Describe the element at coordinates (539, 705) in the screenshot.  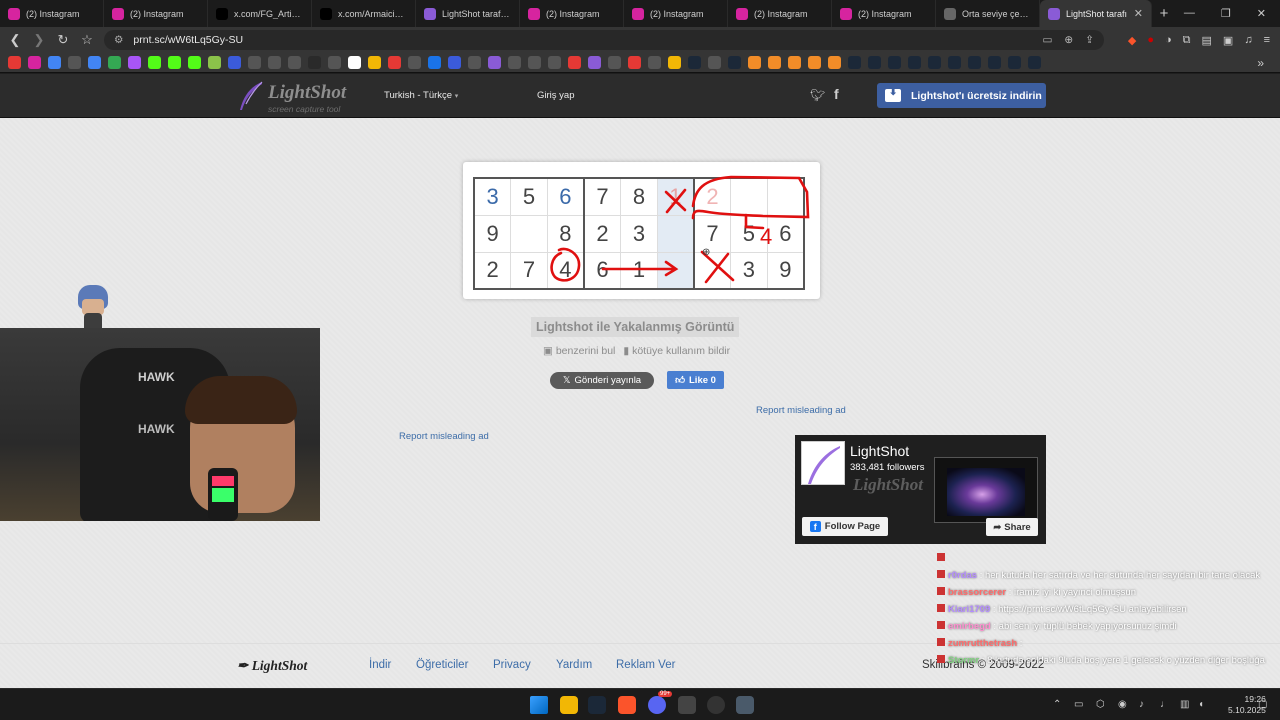
I see `start-icon` at that location.